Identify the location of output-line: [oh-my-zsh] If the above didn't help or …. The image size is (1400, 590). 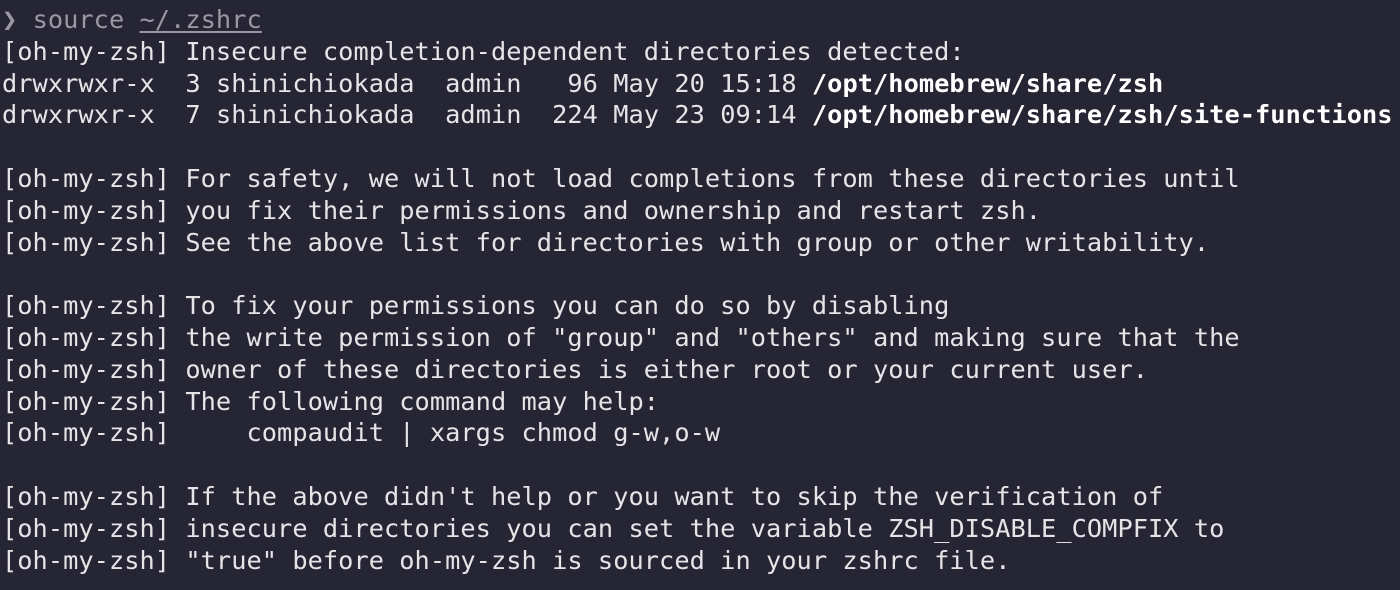
(583, 496).